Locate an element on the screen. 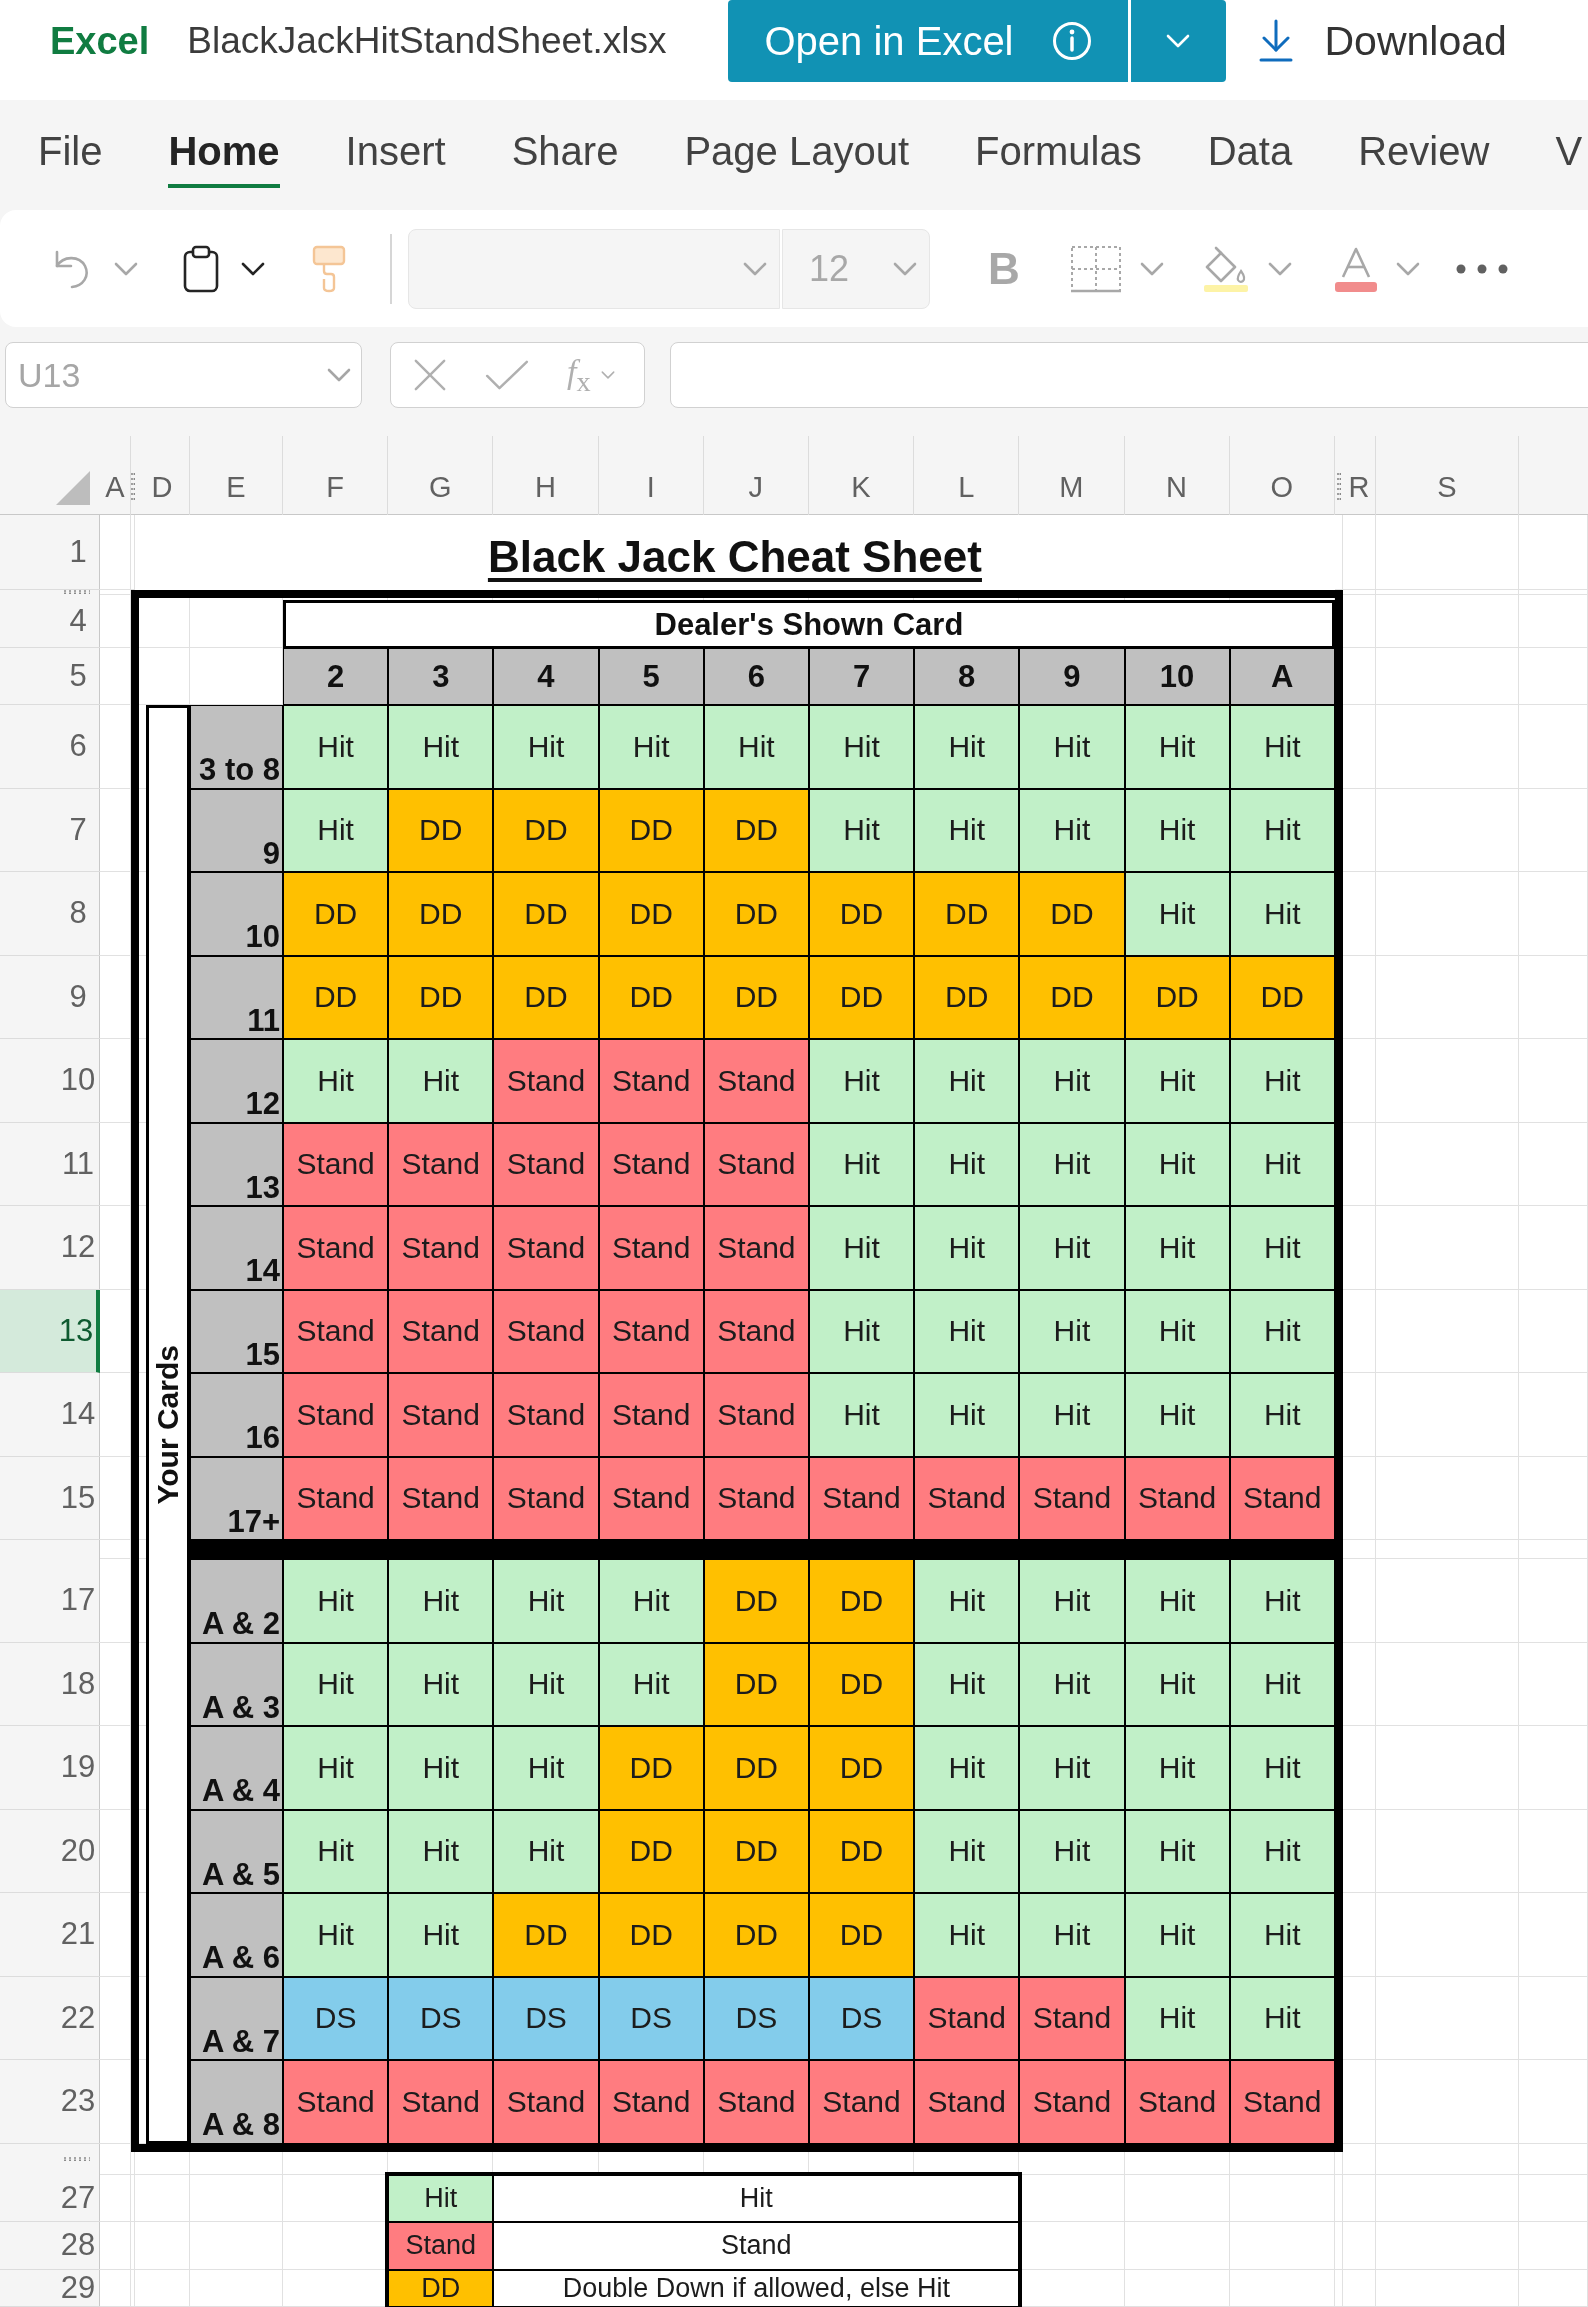  ribbon-tab: Home is located at coordinates (224, 158).